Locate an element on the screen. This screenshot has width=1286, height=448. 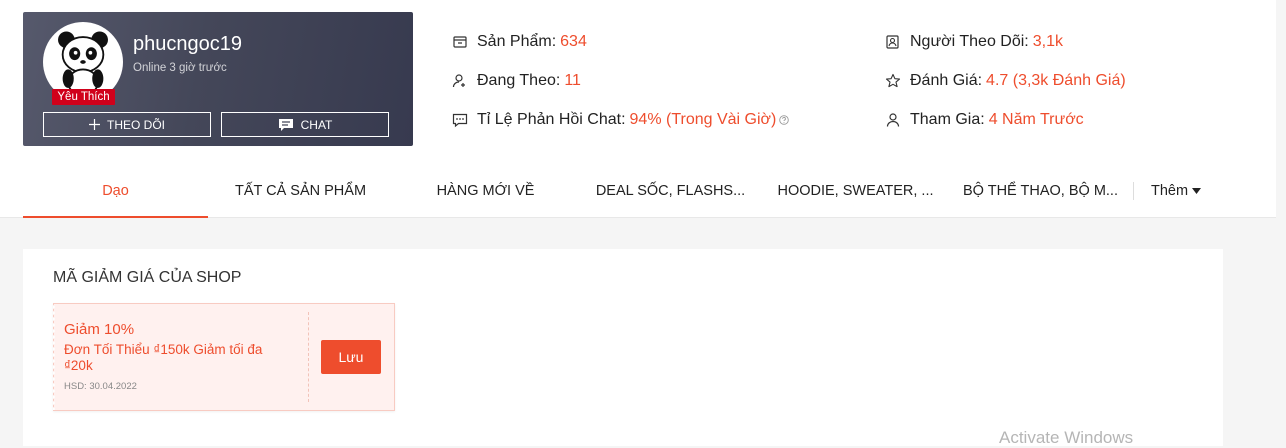
voucher-title: Giảm 10% is located at coordinates (99, 329).